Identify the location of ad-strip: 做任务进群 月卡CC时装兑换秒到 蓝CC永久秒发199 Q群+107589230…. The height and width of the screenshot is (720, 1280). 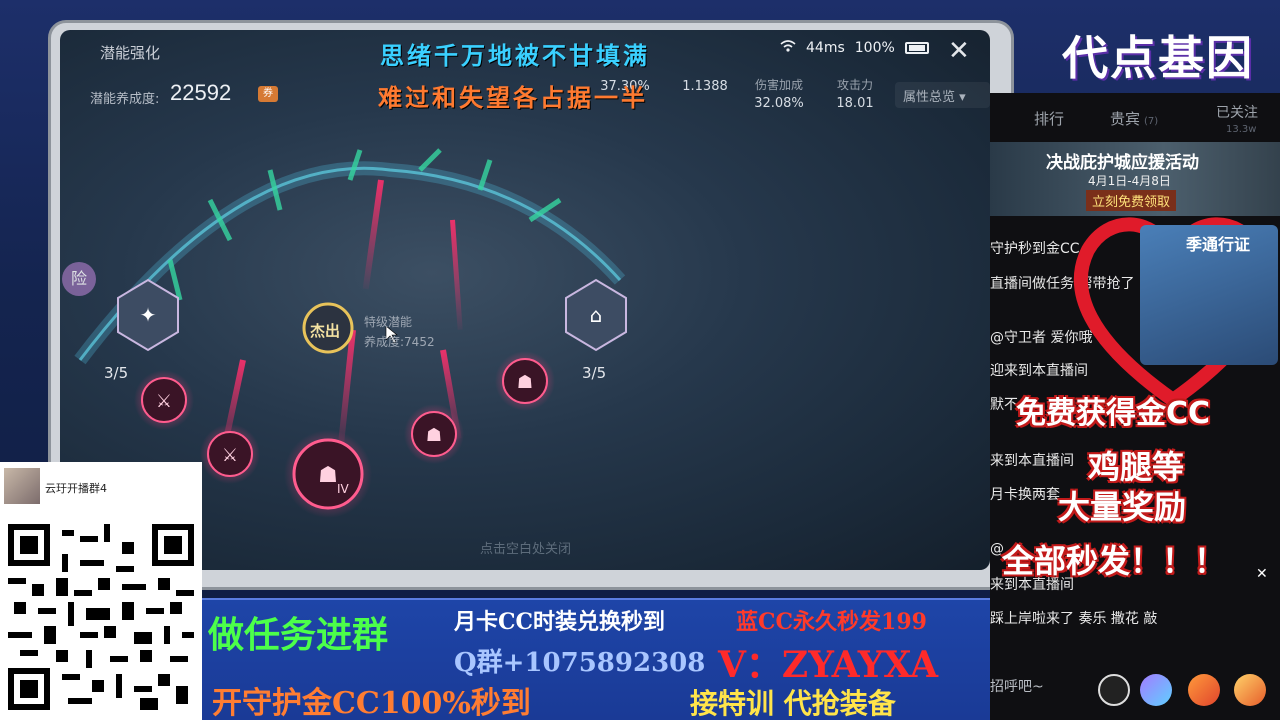
(596, 659).